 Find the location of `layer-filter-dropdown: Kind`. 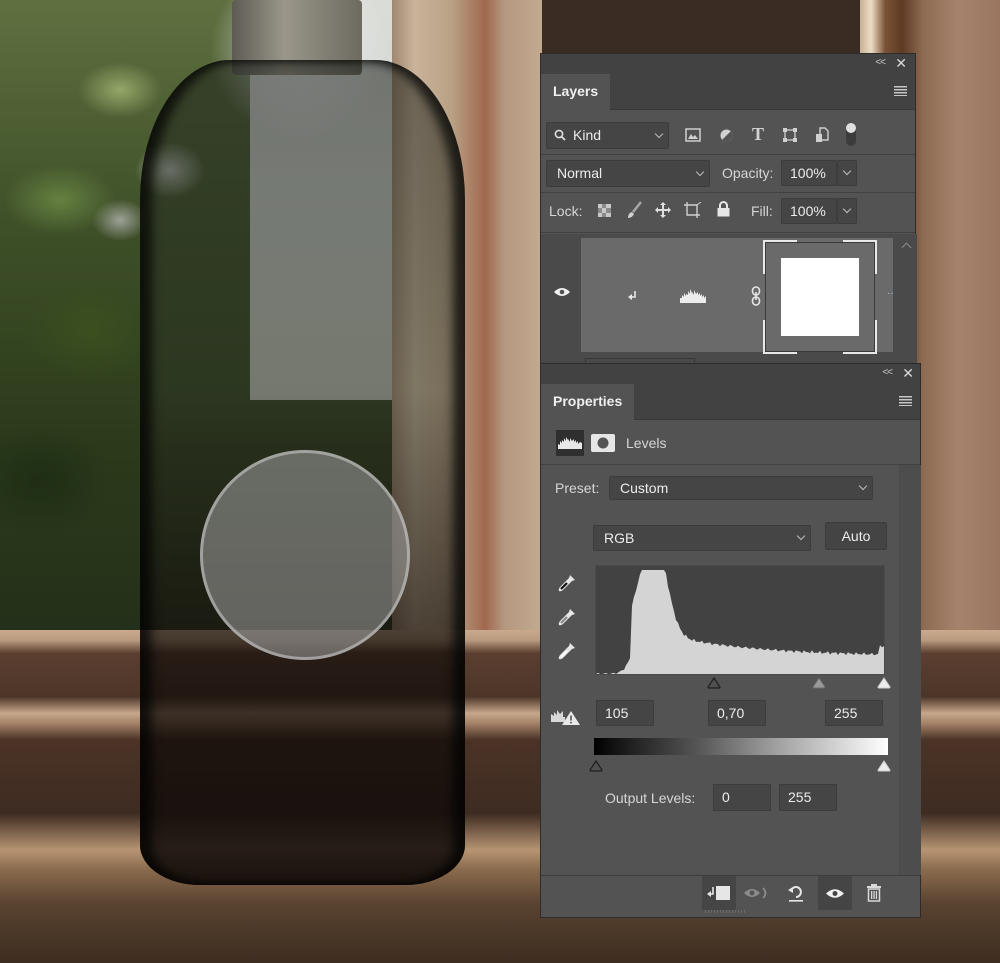

layer-filter-dropdown: Kind is located at coordinates (607, 135).